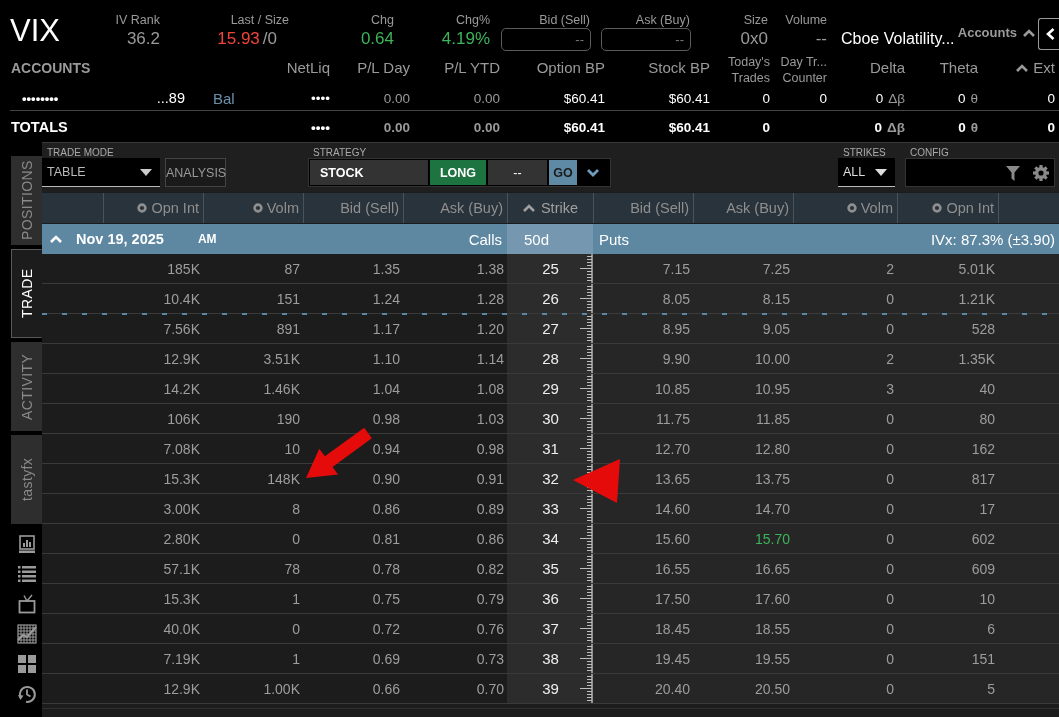  Describe the element at coordinates (308, 67) in the screenshot. I see `column-header: NetLiq` at that location.